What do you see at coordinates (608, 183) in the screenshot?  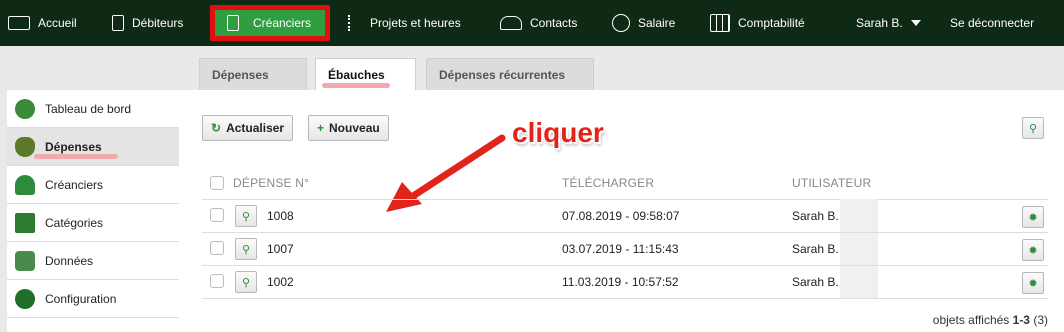 I see `column-header-telecharger: TÉLÉCHARGER` at bounding box center [608, 183].